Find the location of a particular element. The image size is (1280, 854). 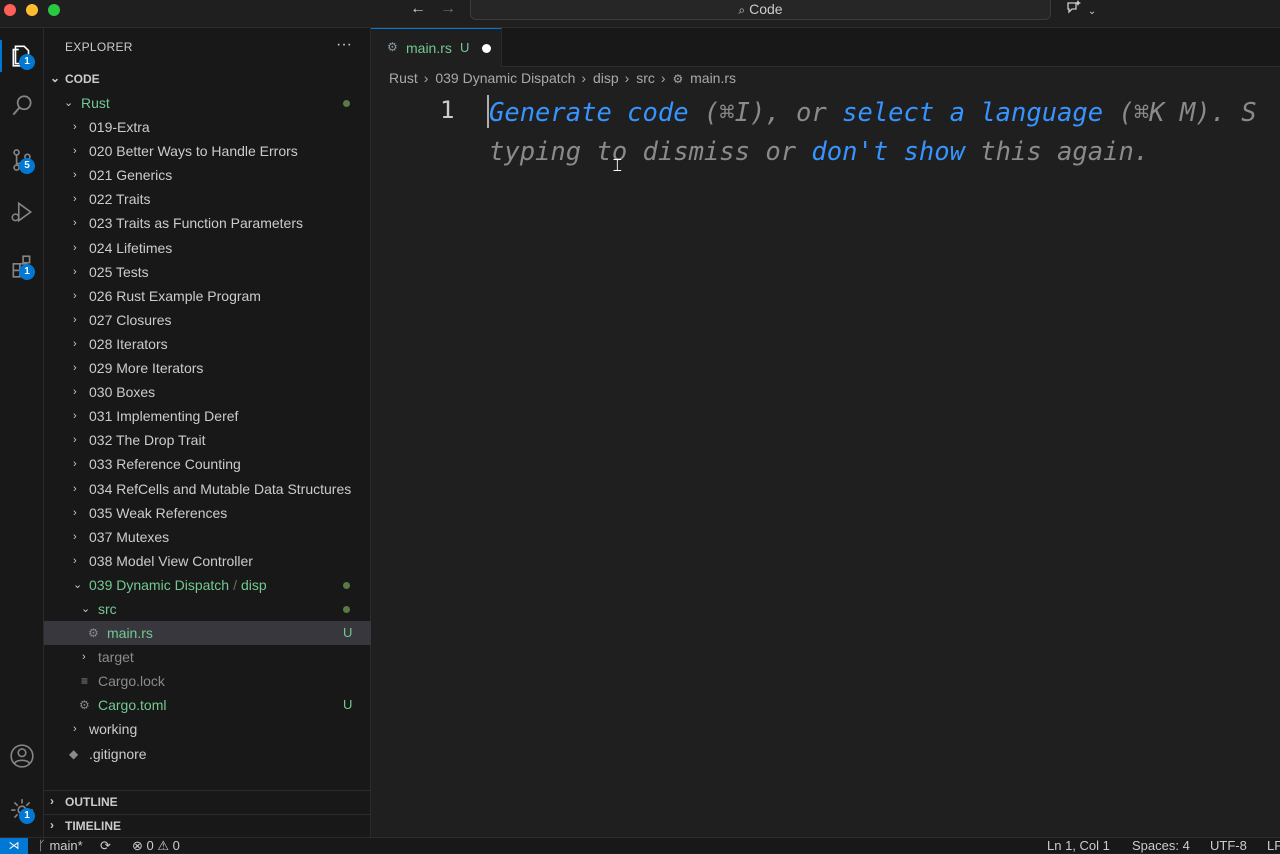

timeline-section-header: › TIMELINE is located at coordinates (207, 825).